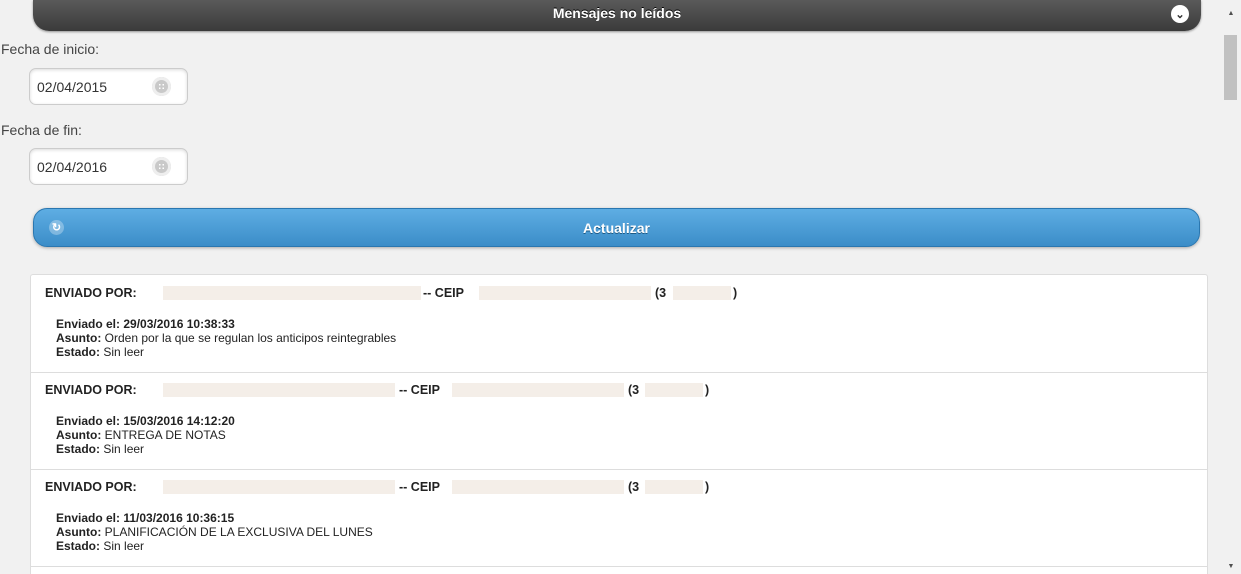  Describe the element at coordinates (1230, 67) in the screenshot. I see `scrollbar-thumb` at that location.